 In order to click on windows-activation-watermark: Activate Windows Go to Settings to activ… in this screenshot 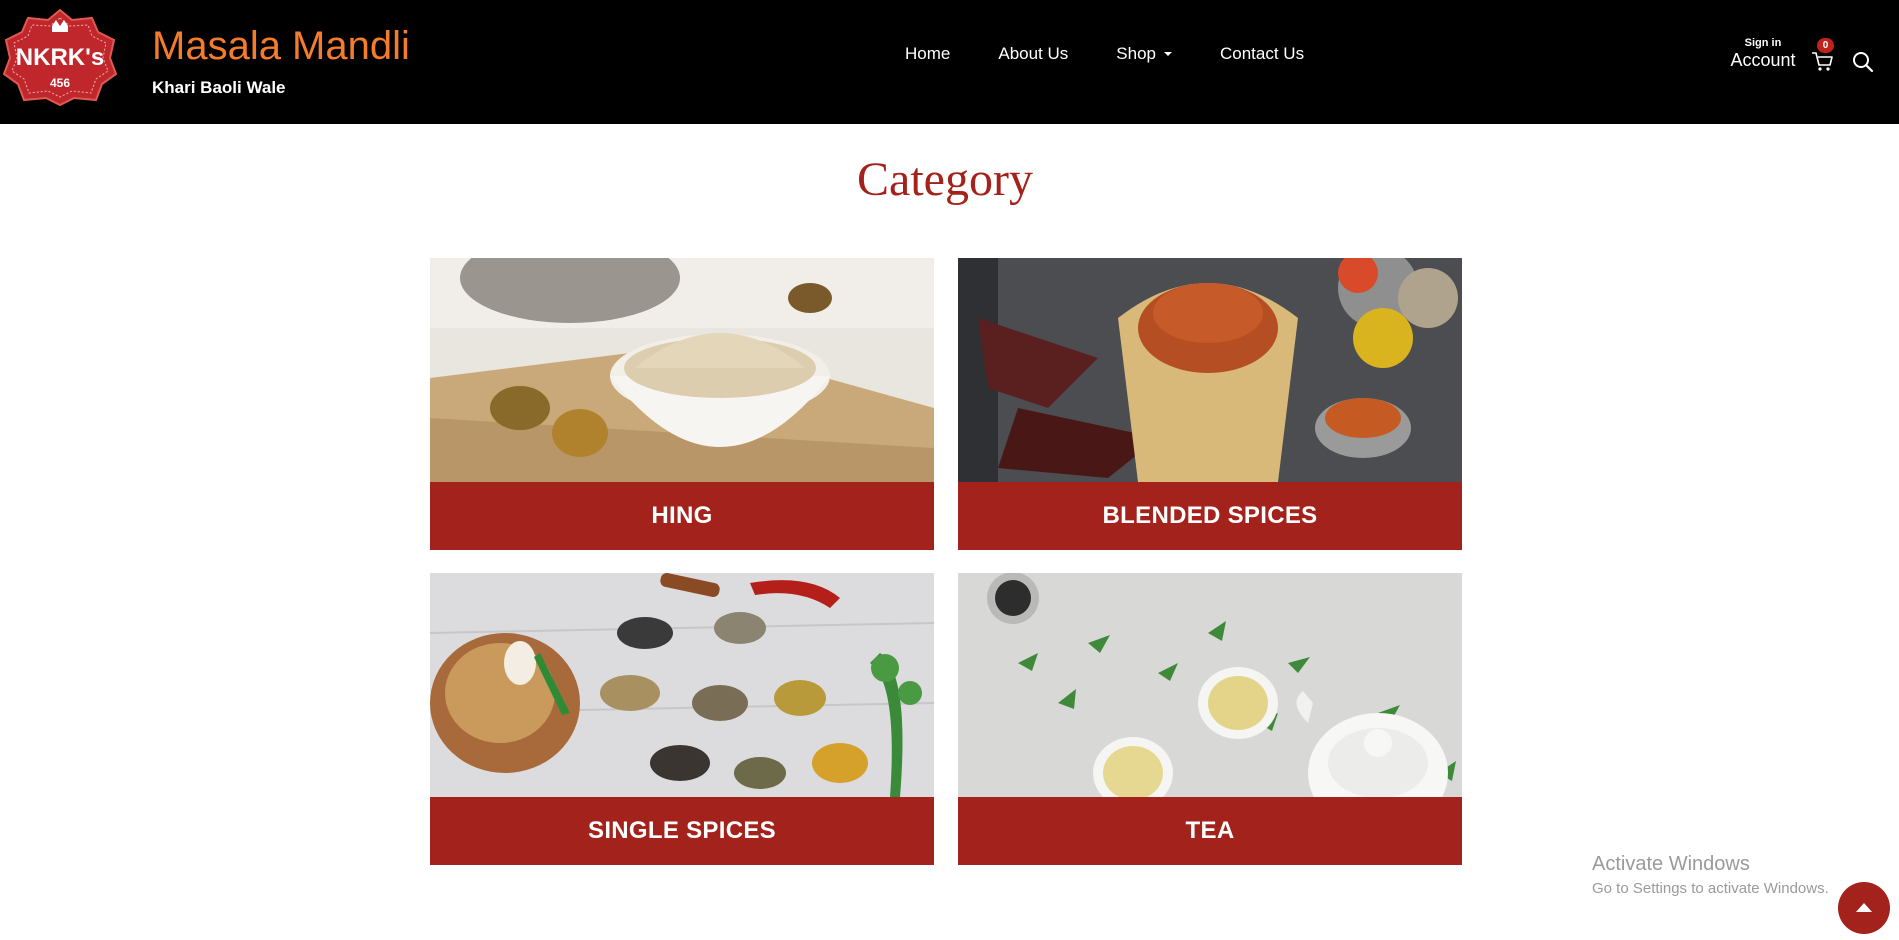, I will do `click(1710, 875)`.